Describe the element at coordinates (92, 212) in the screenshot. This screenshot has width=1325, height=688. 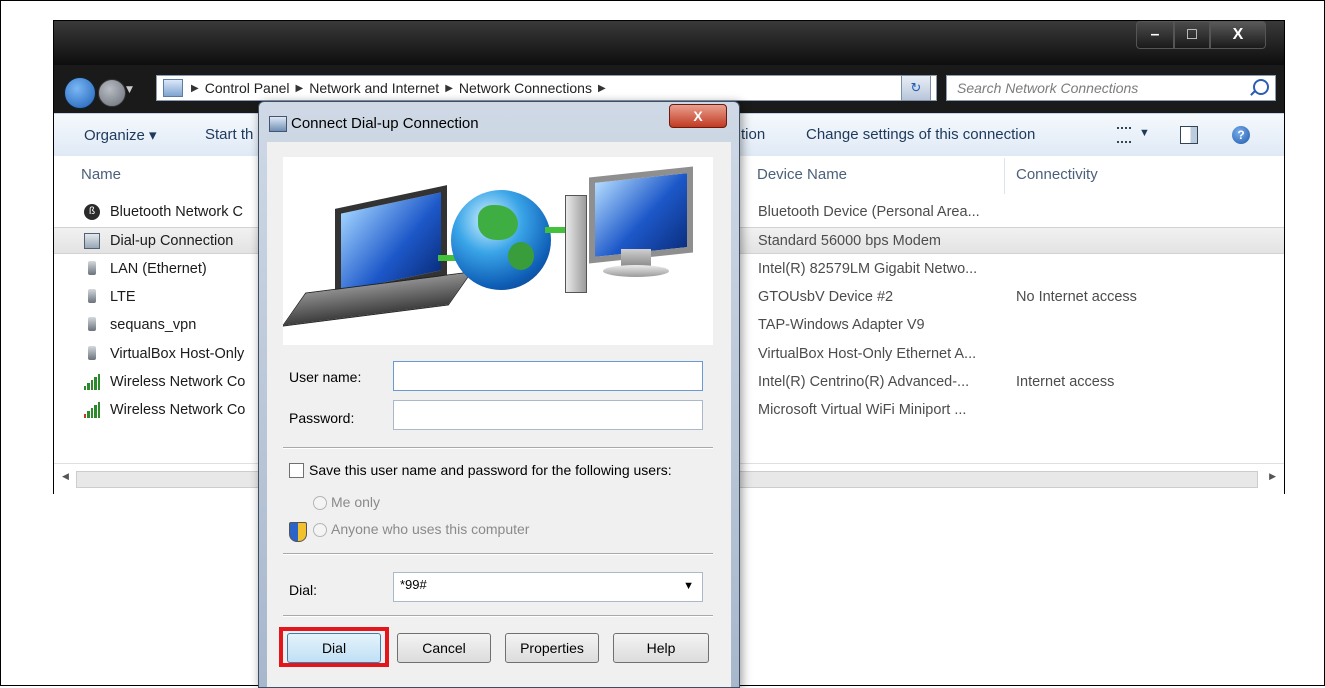
I see `bluetooth-icon: ß` at that location.